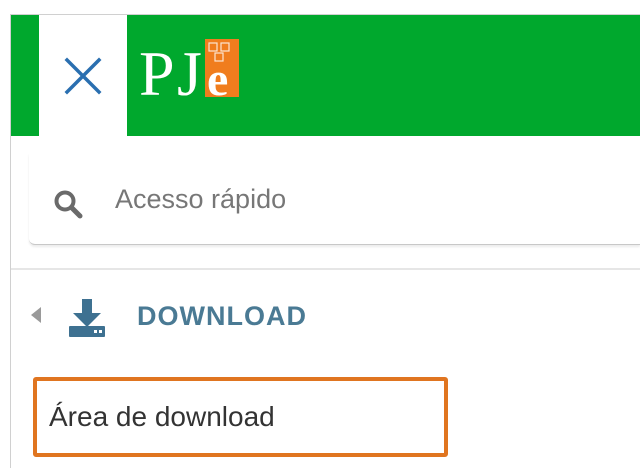 The image size is (640, 468). I want to click on caret-left-icon, so click(36, 315).